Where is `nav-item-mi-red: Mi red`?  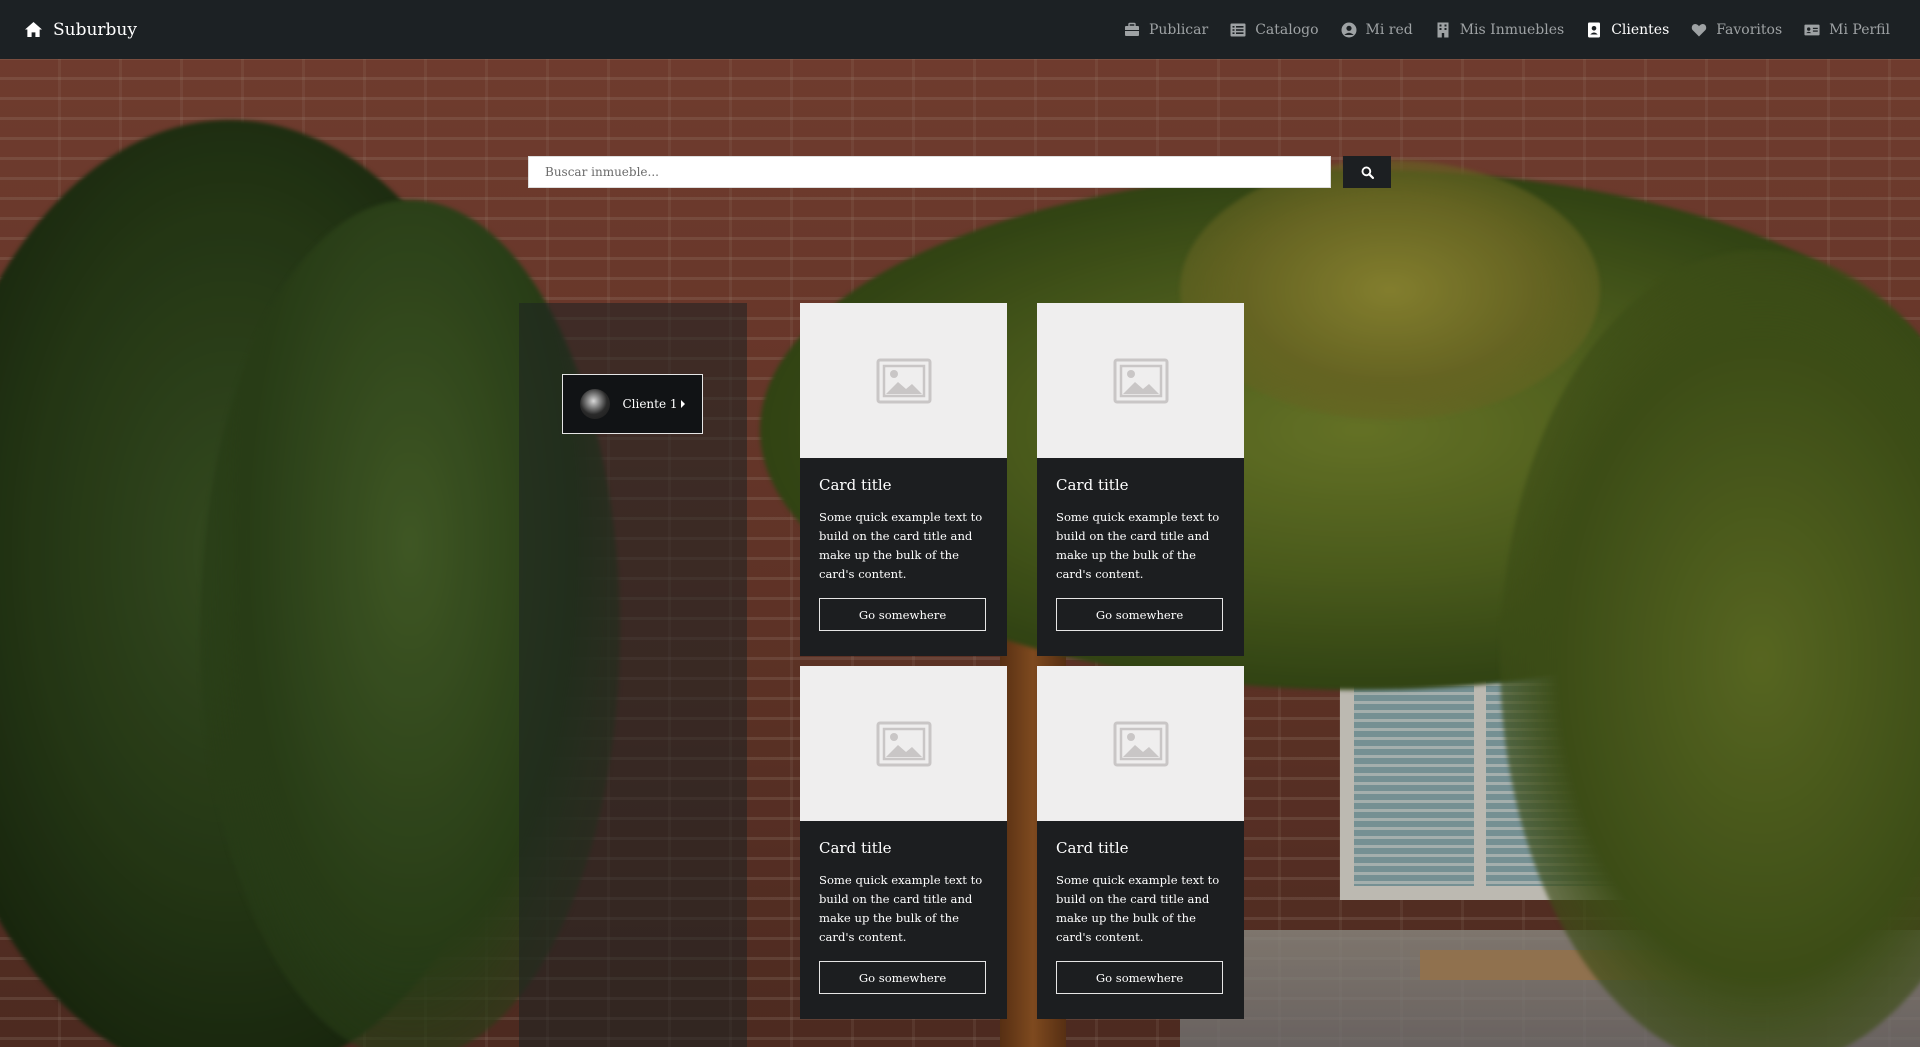
nav-item-mi-red: Mi red is located at coordinates (1377, 30).